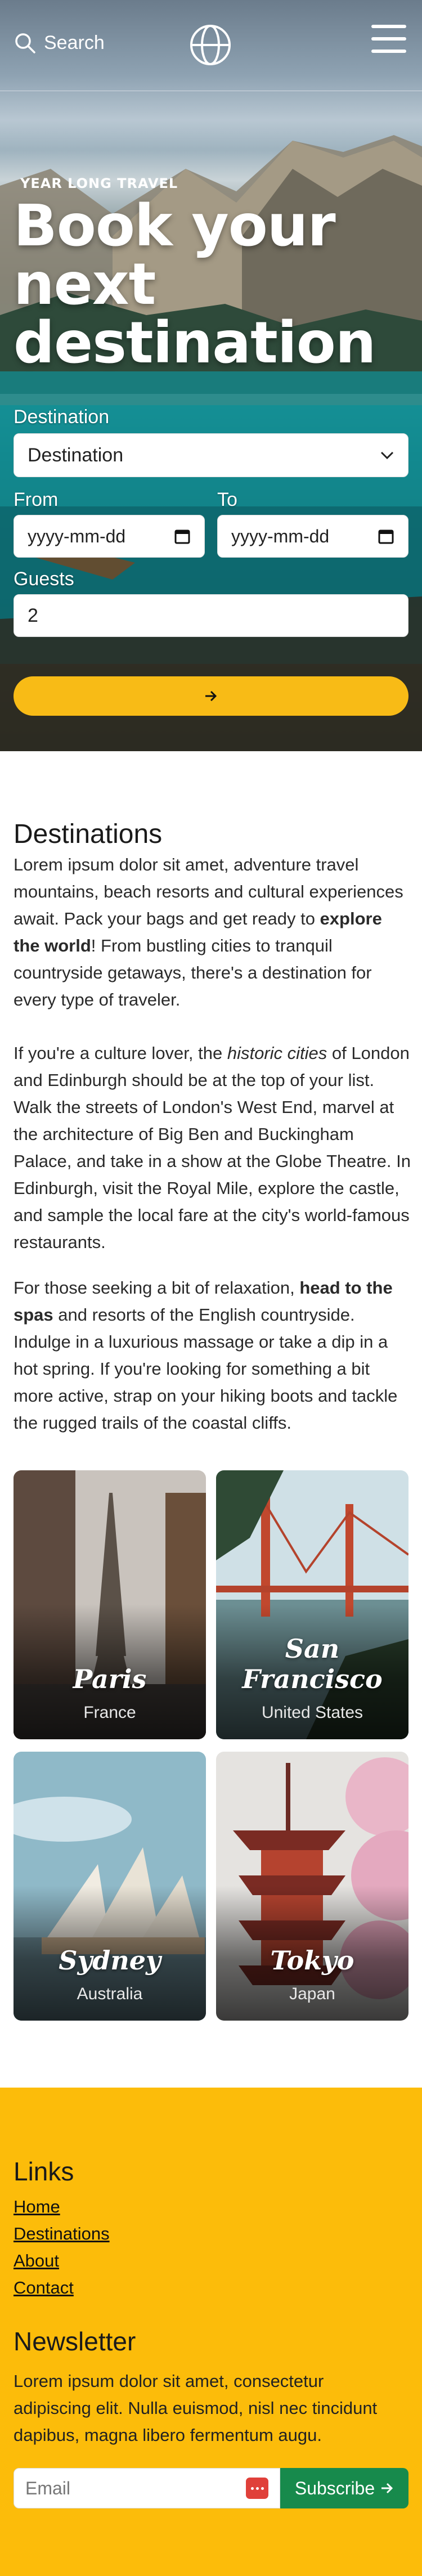 The height and width of the screenshot is (2576, 422). Describe the element at coordinates (110, 1679) in the screenshot. I see `card-city: Paris` at that location.